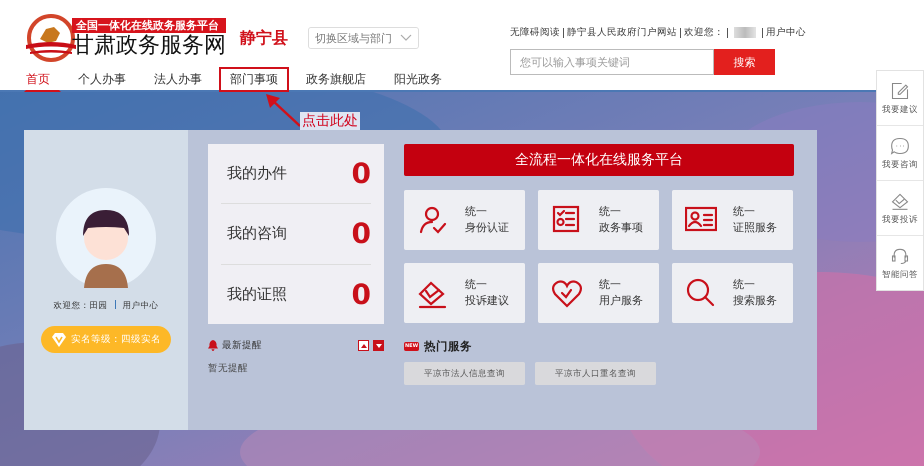  What do you see at coordinates (487, 228) in the screenshot?
I see `service-label: 身份认证` at bounding box center [487, 228].